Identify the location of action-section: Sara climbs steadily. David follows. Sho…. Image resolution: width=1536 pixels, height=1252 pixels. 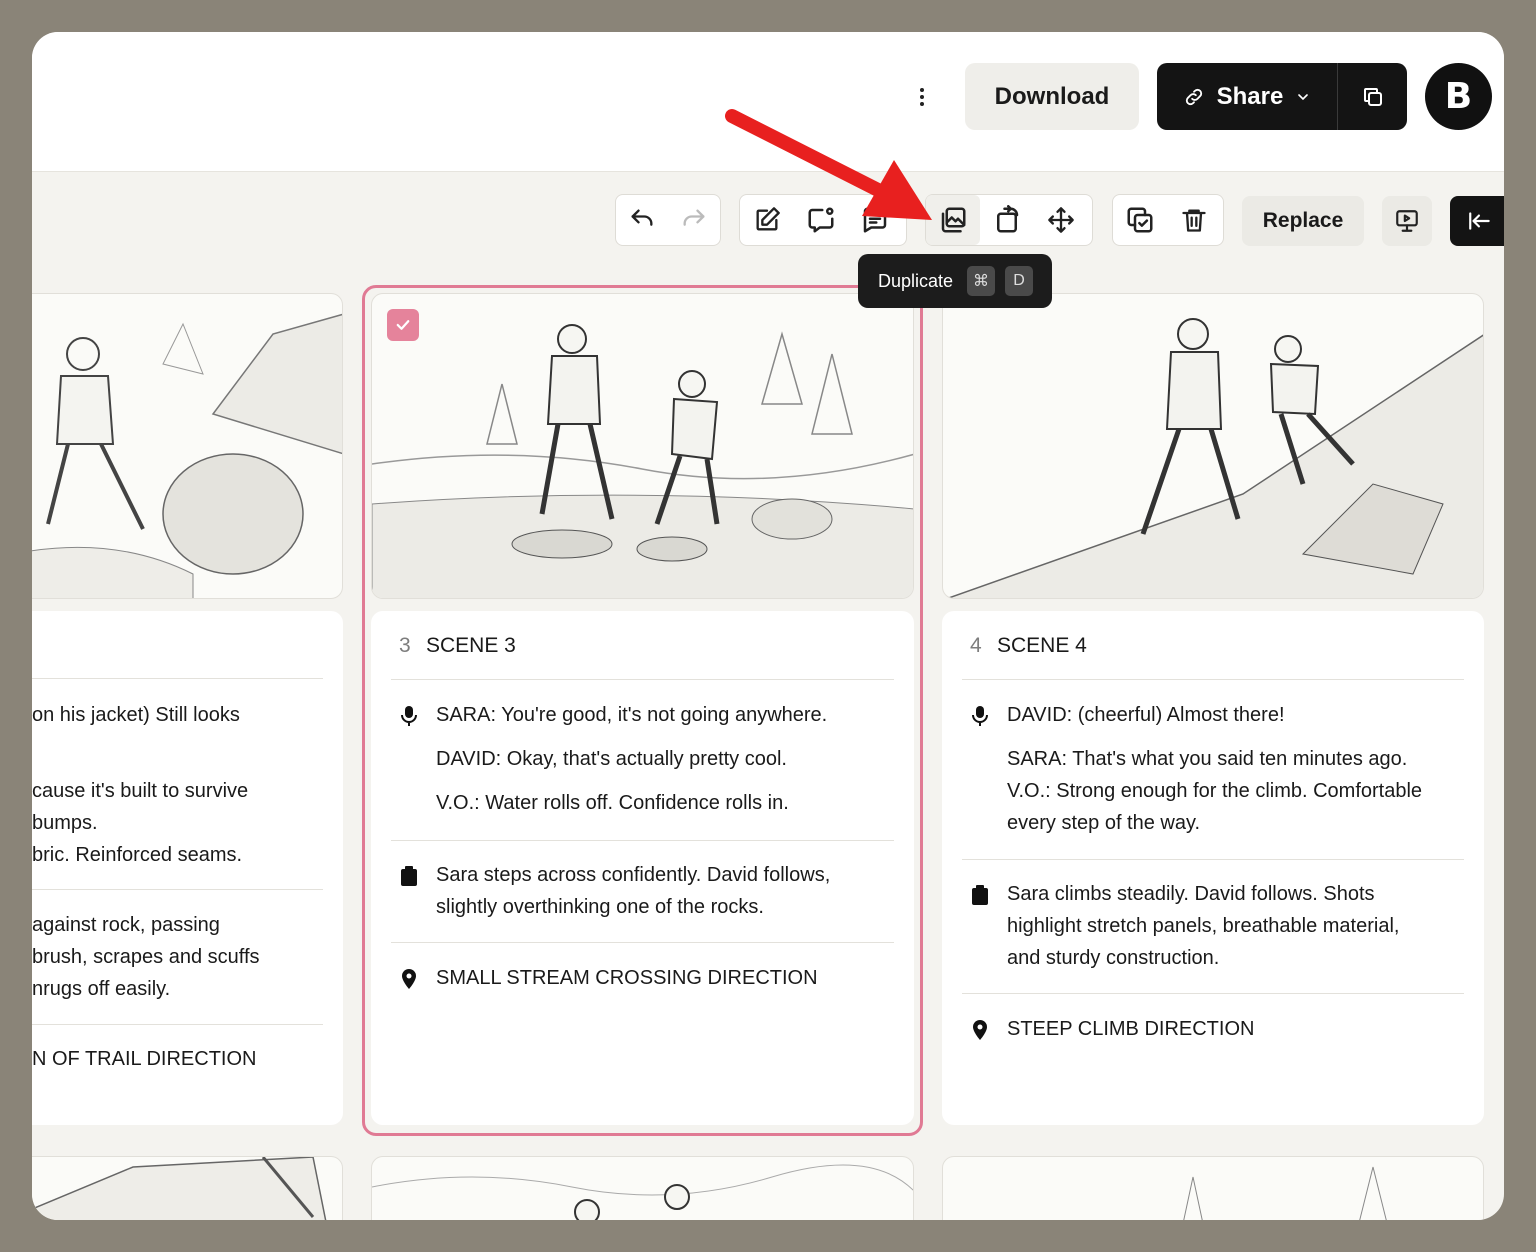
(1202, 926).